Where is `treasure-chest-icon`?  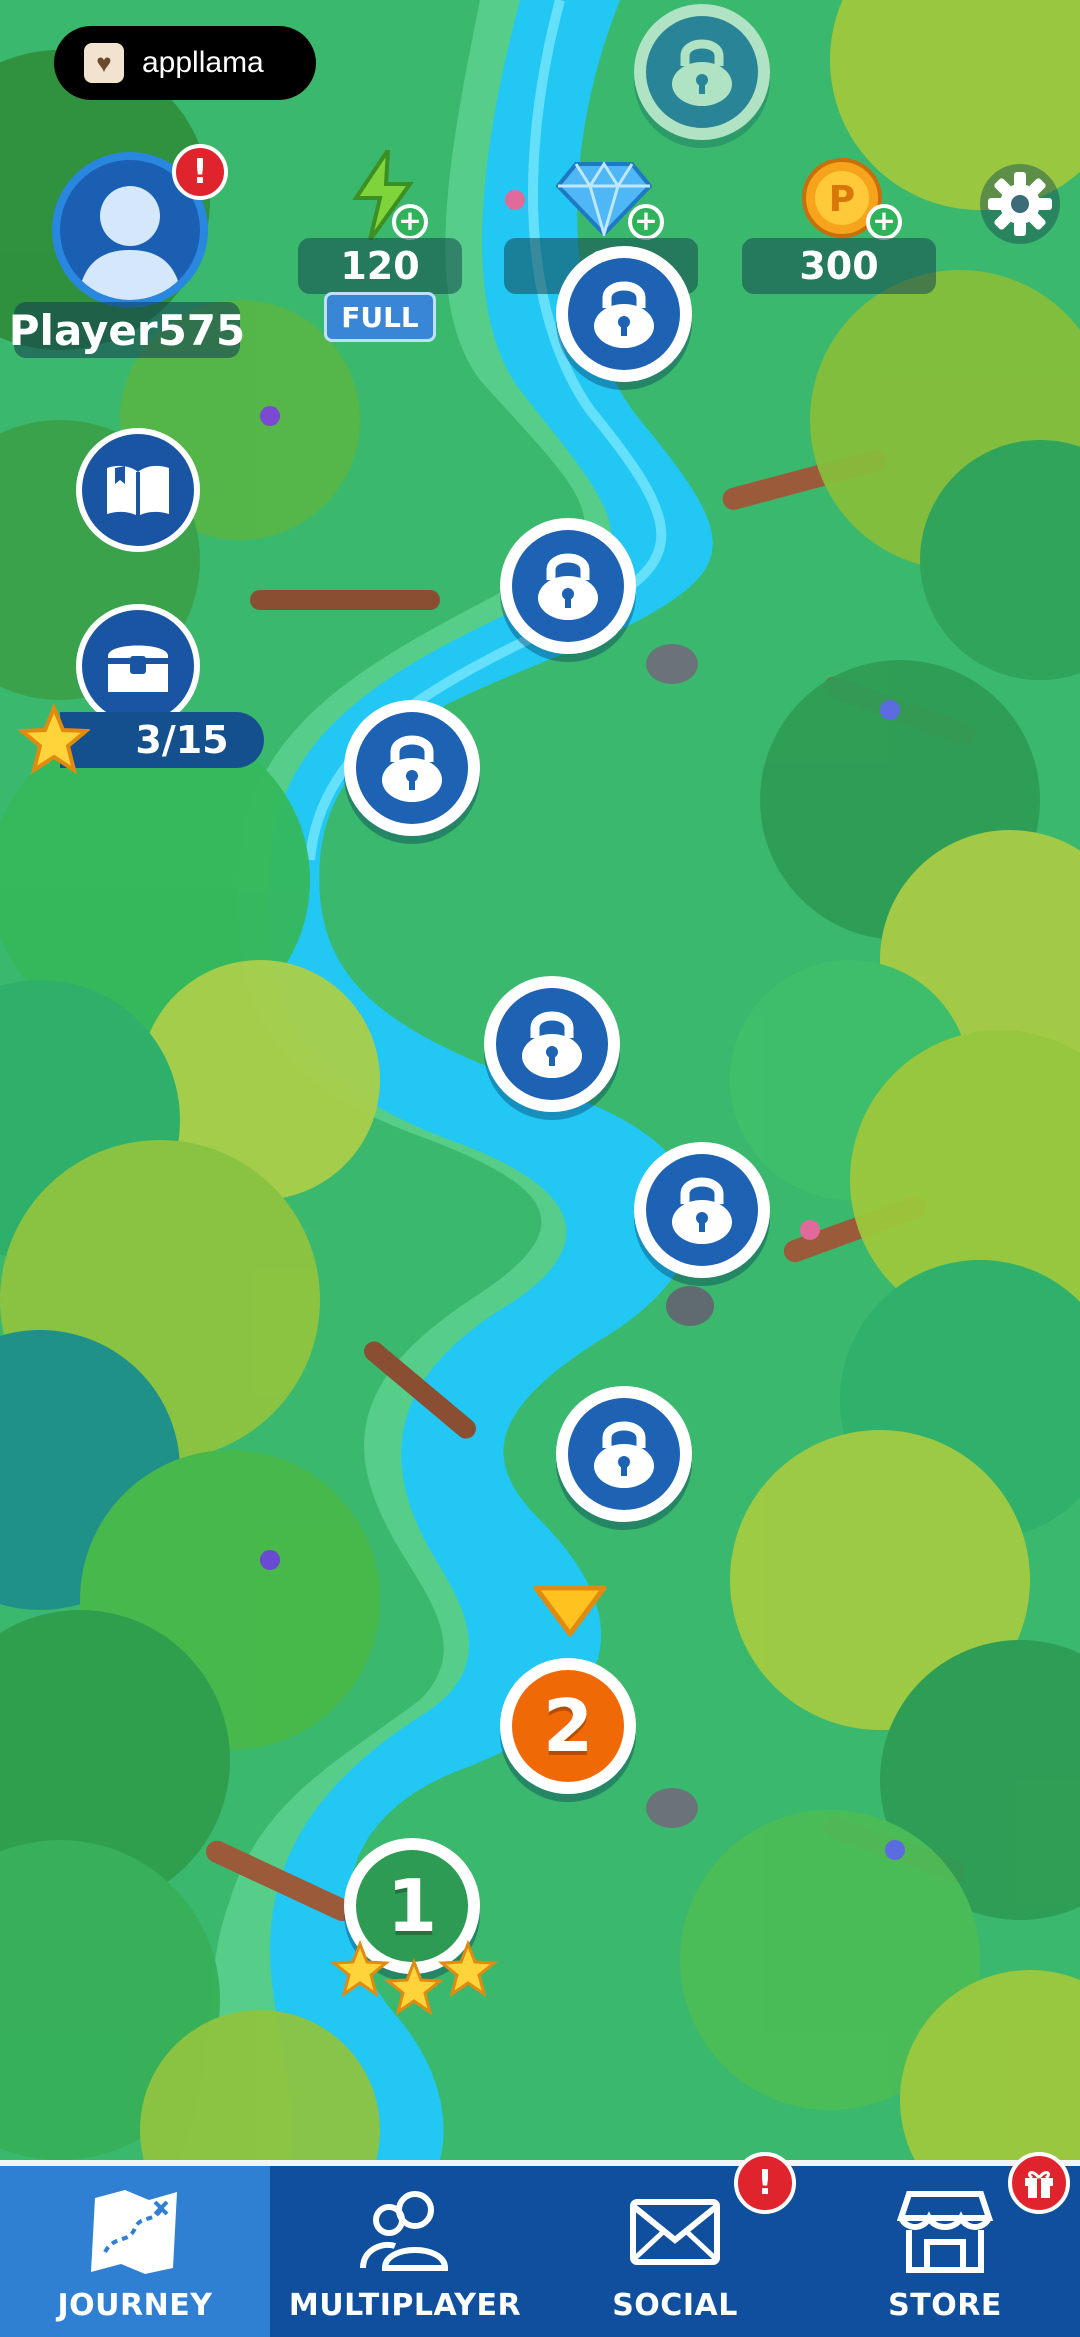 treasure-chest-icon is located at coordinates (138, 668).